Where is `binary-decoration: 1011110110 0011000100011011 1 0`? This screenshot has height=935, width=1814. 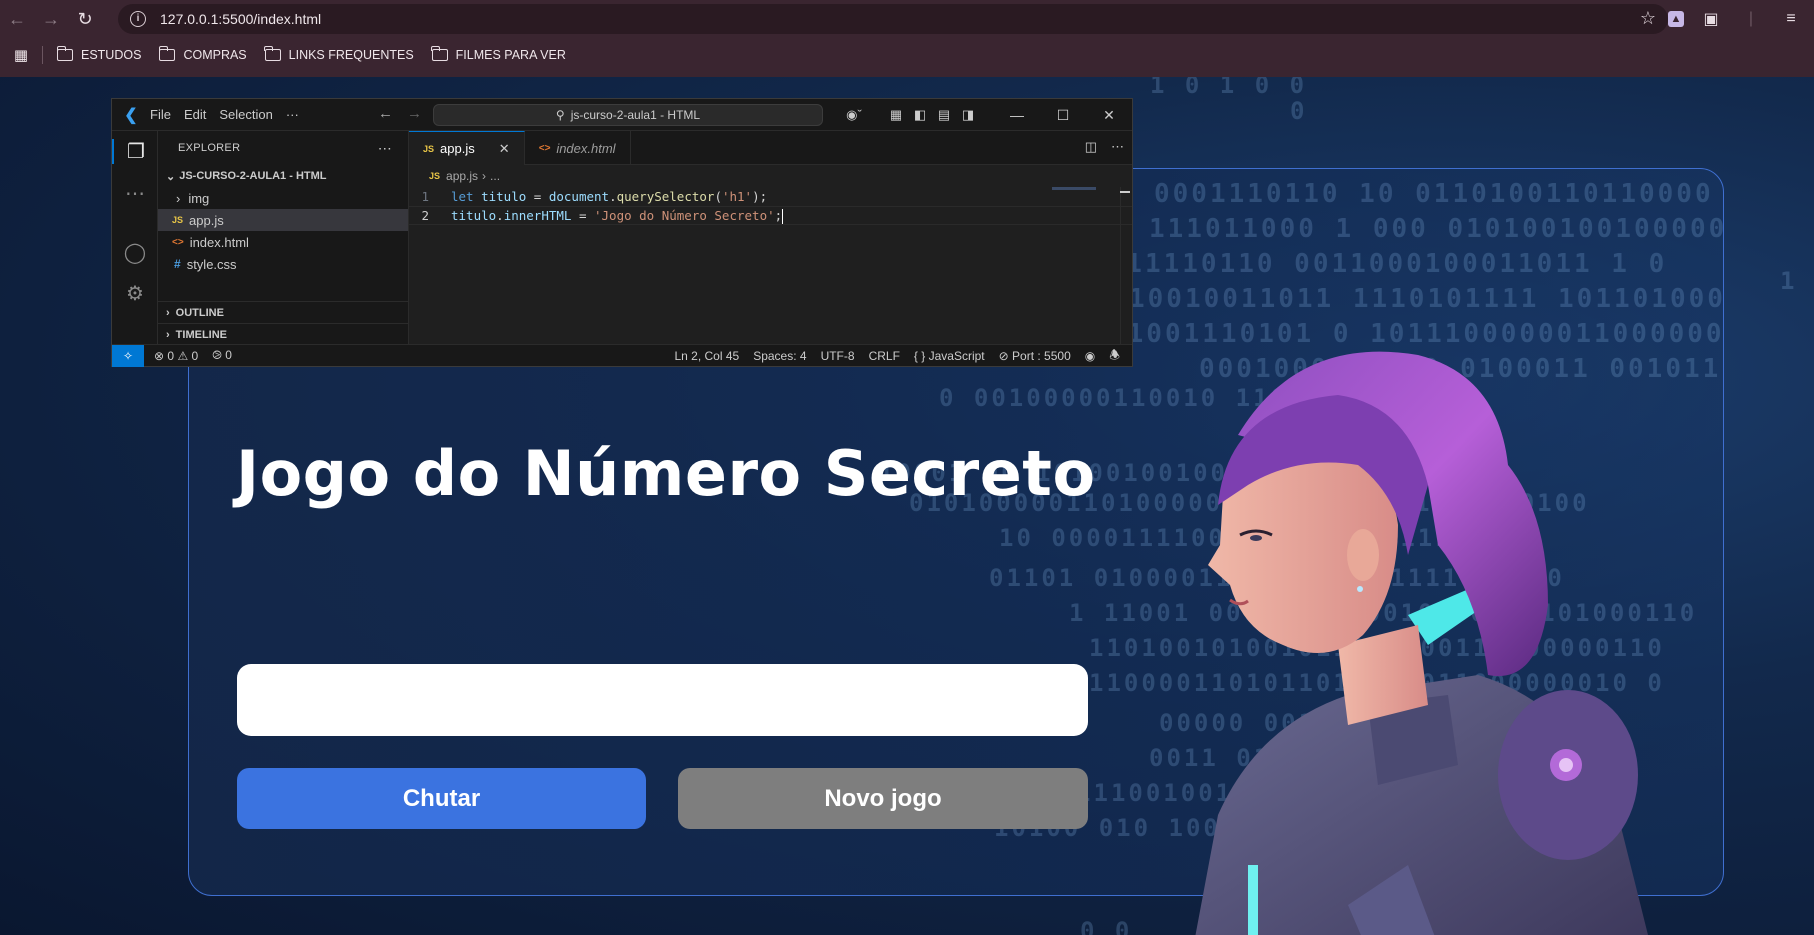 binary-decoration: 1011110110 0011000100011011 1 0 is located at coordinates (1378, 264).